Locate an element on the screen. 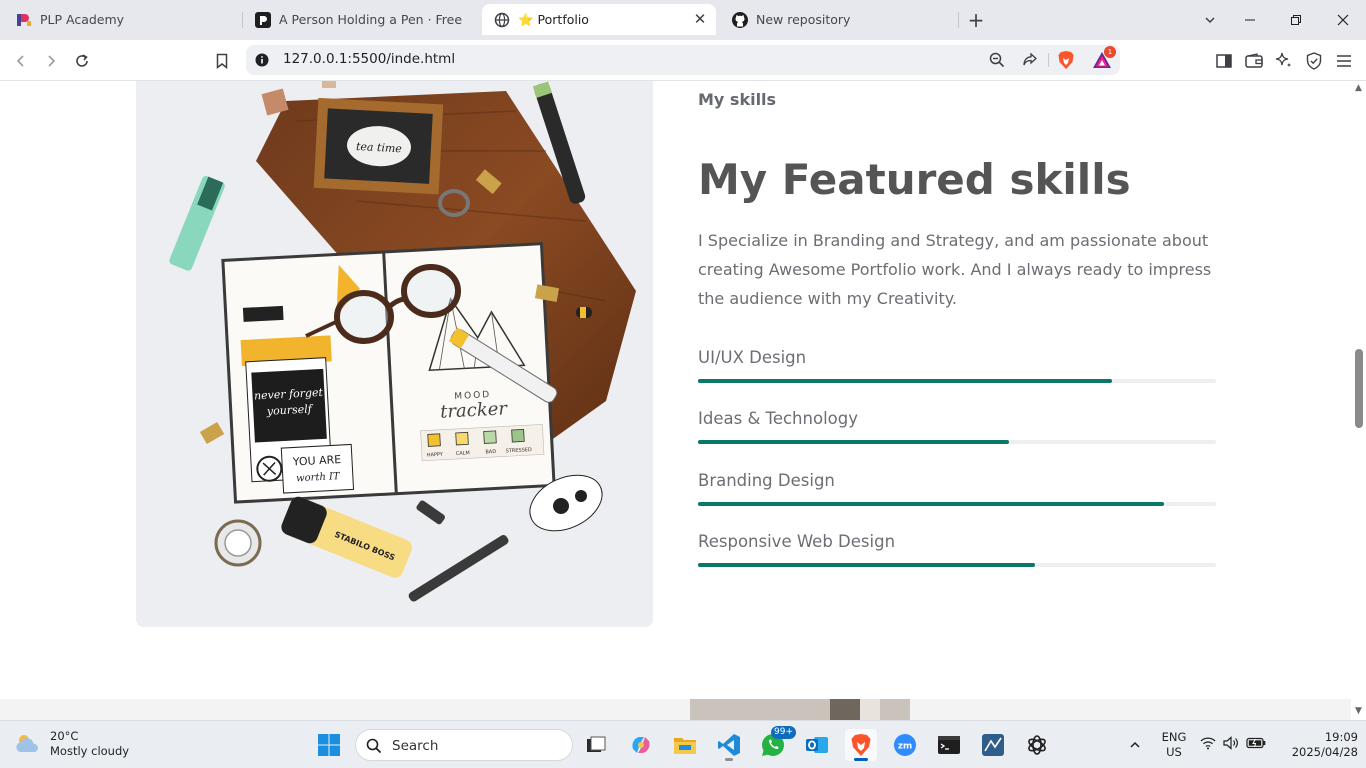  skill-label: UI/UX Design is located at coordinates (752, 357).